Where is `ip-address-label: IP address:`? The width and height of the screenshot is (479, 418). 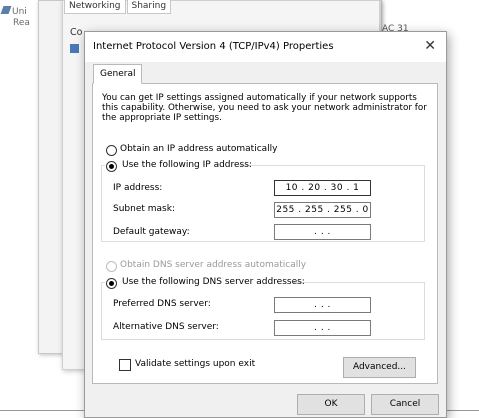
ip-address-label: IP address: is located at coordinates (138, 188).